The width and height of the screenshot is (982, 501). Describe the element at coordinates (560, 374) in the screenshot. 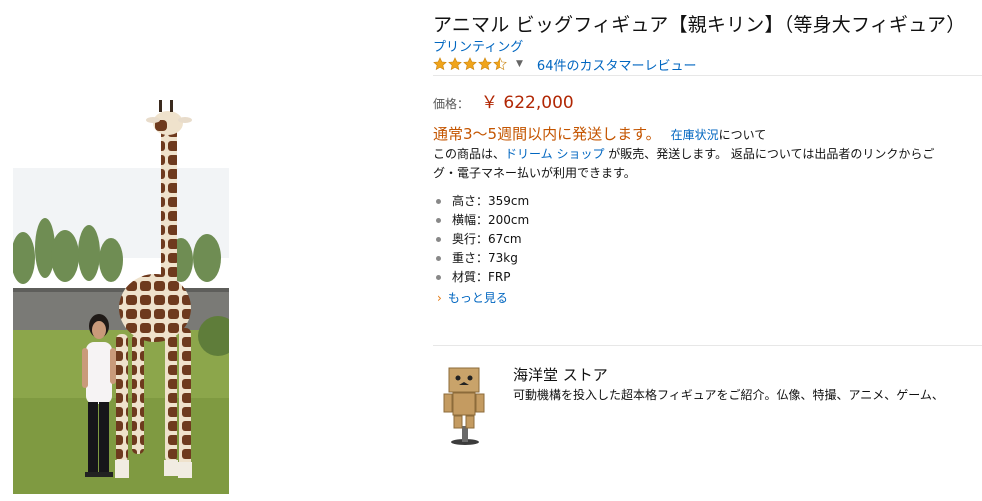

I see `store-name: 海洋堂 ストア` at that location.